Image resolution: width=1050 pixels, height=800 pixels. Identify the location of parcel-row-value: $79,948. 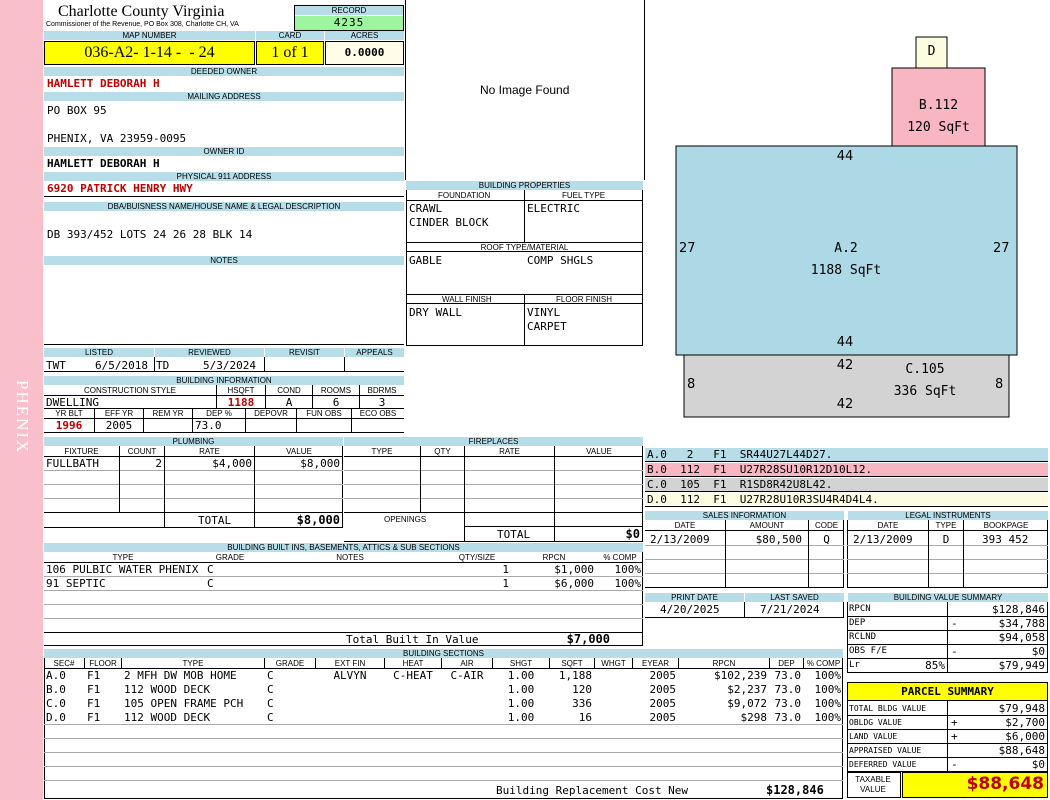
(1021, 708).